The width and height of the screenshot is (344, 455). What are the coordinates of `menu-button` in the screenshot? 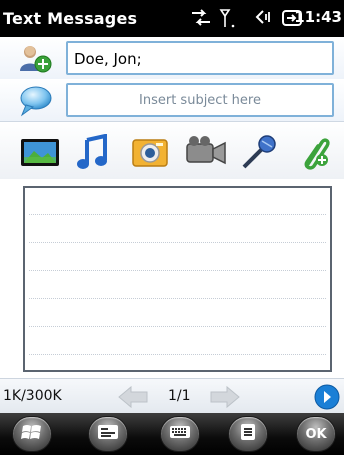 It's located at (248, 434).